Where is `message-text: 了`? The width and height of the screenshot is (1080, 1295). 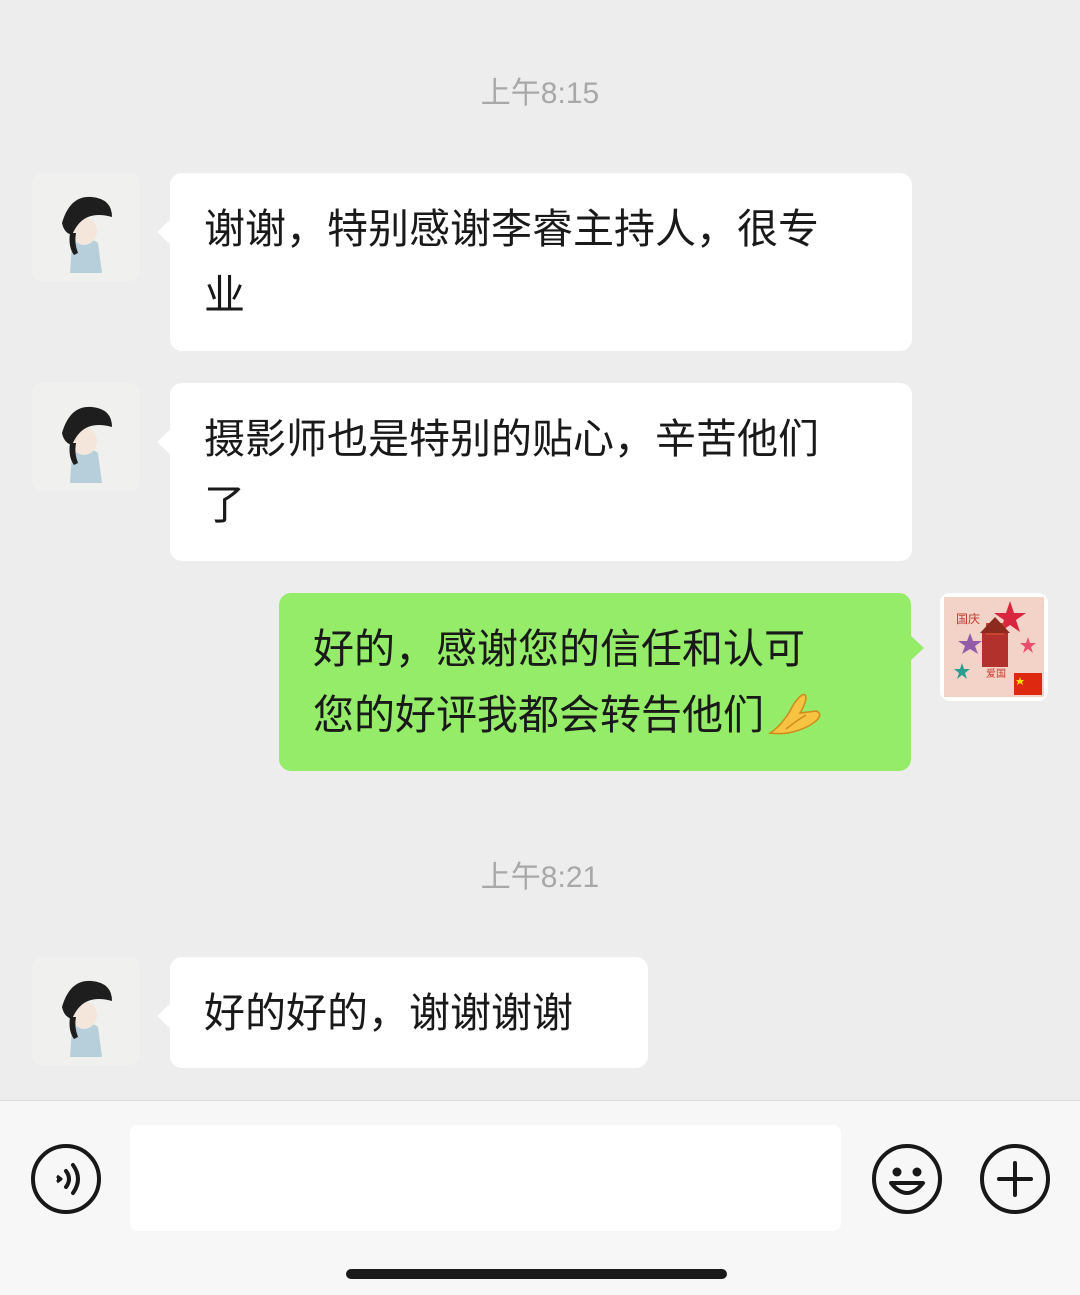 message-text: 了 is located at coordinates (224, 505).